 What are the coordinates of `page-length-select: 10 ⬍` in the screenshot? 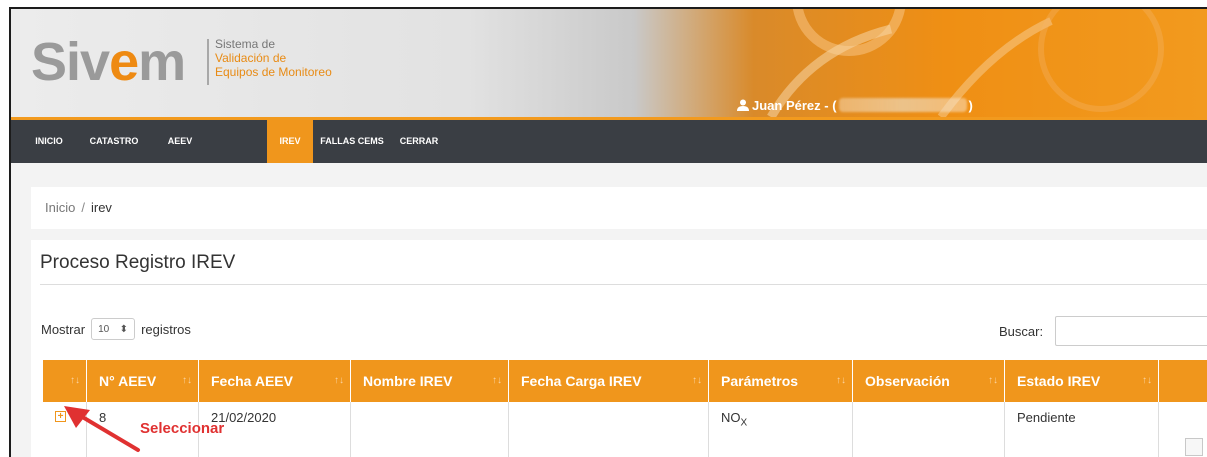 It's located at (113, 329).